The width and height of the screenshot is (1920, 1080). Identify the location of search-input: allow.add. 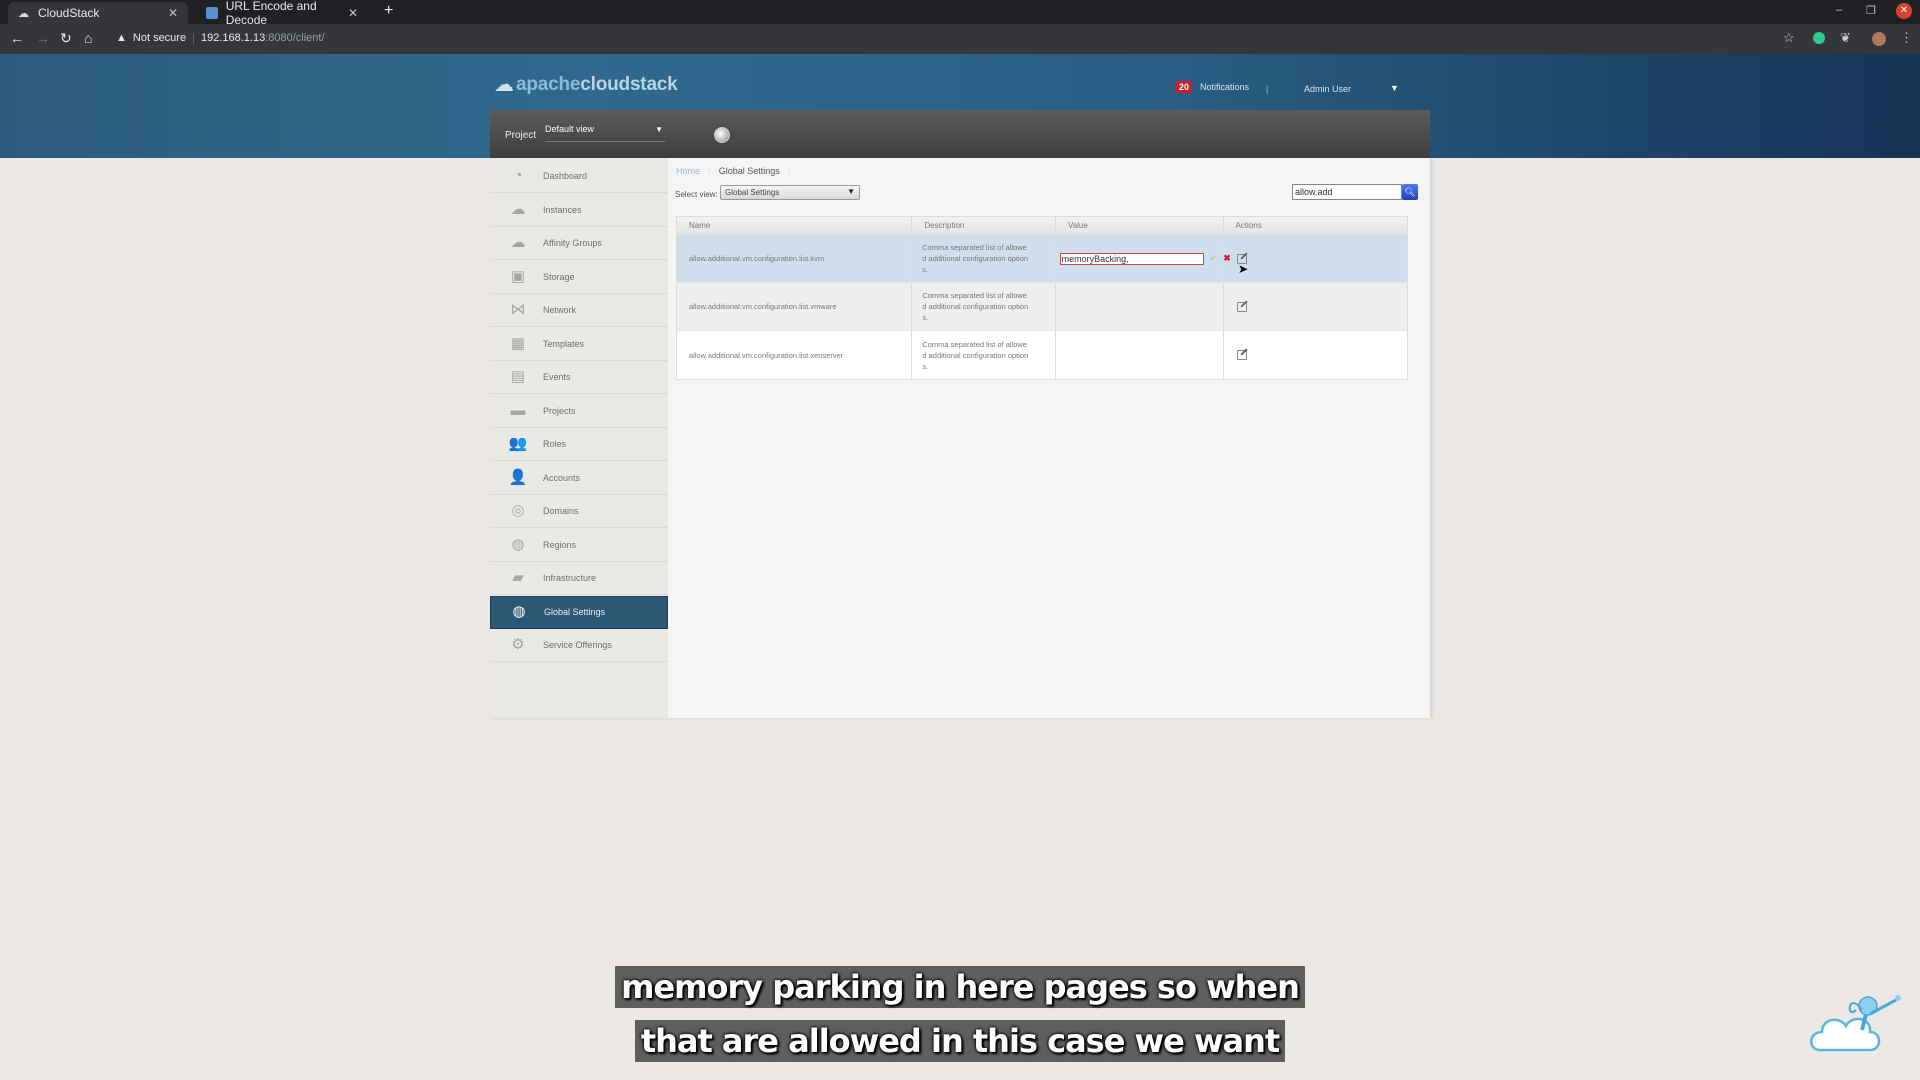
(1347, 192).